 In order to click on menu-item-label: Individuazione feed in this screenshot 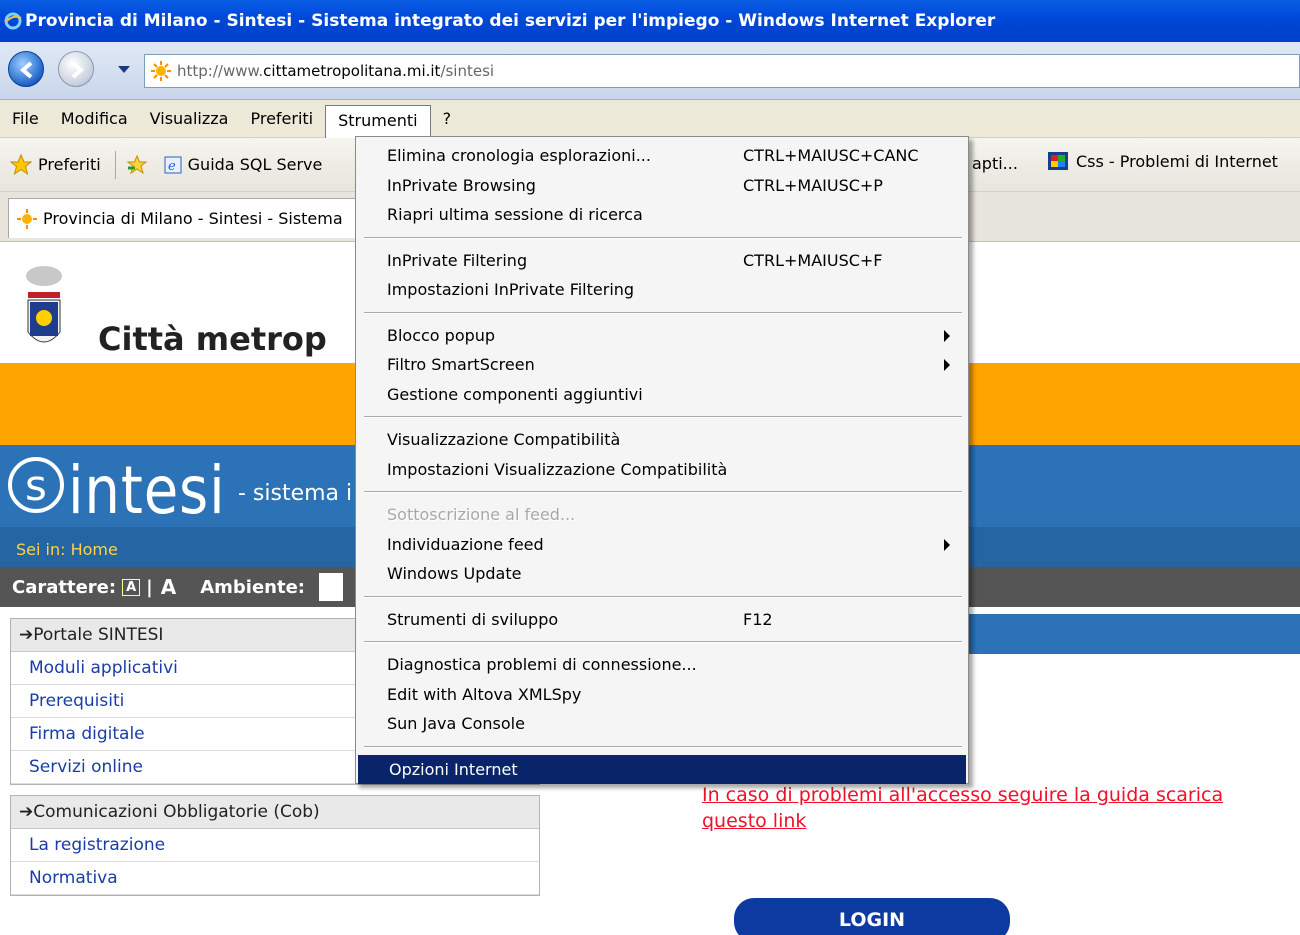, I will do `click(465, 544)`.